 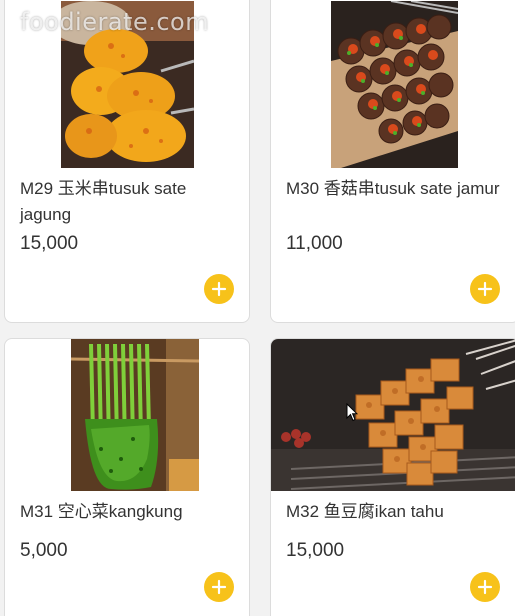 I want to click on item-name: M30 香菇串tusuk sate jamur, so click(x=393, y=188).